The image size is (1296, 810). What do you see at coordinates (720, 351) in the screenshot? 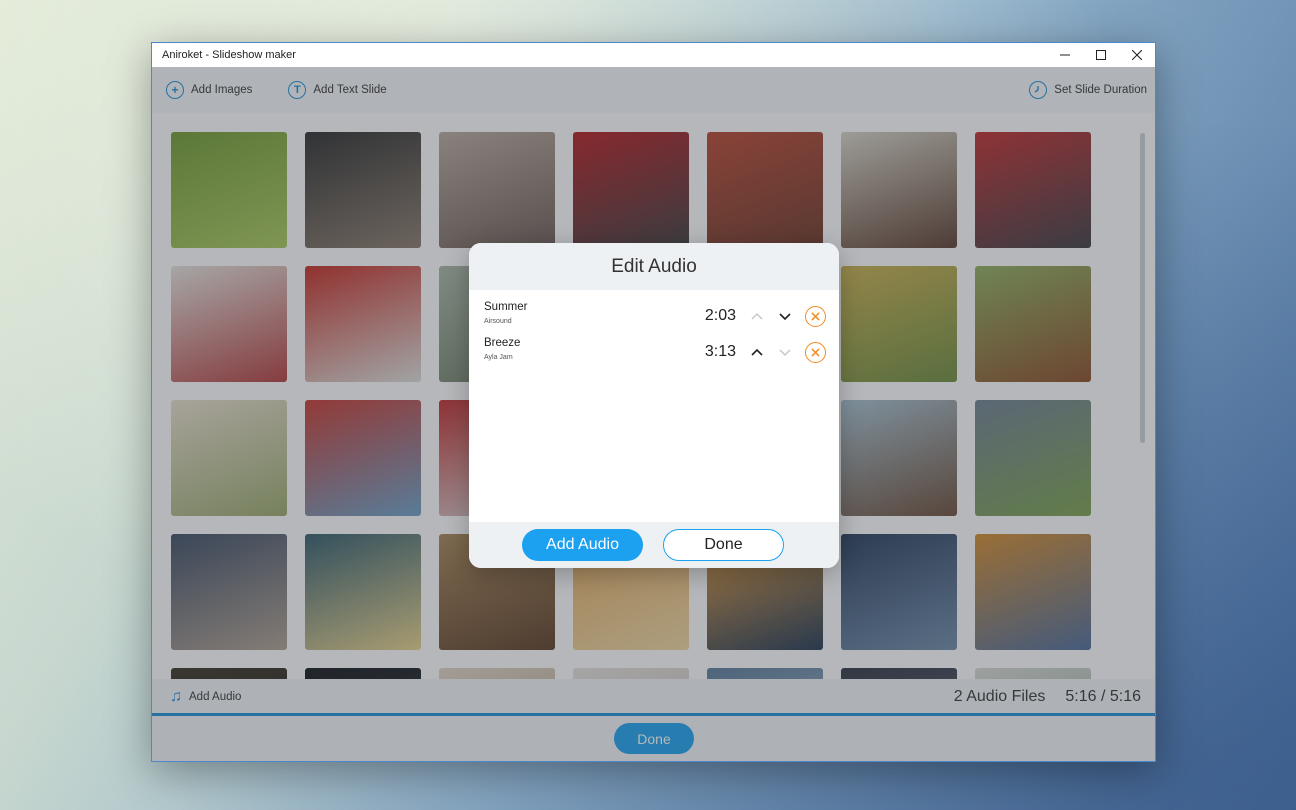
I see `track-duration: 3:13` at bounding box center [720, 351].